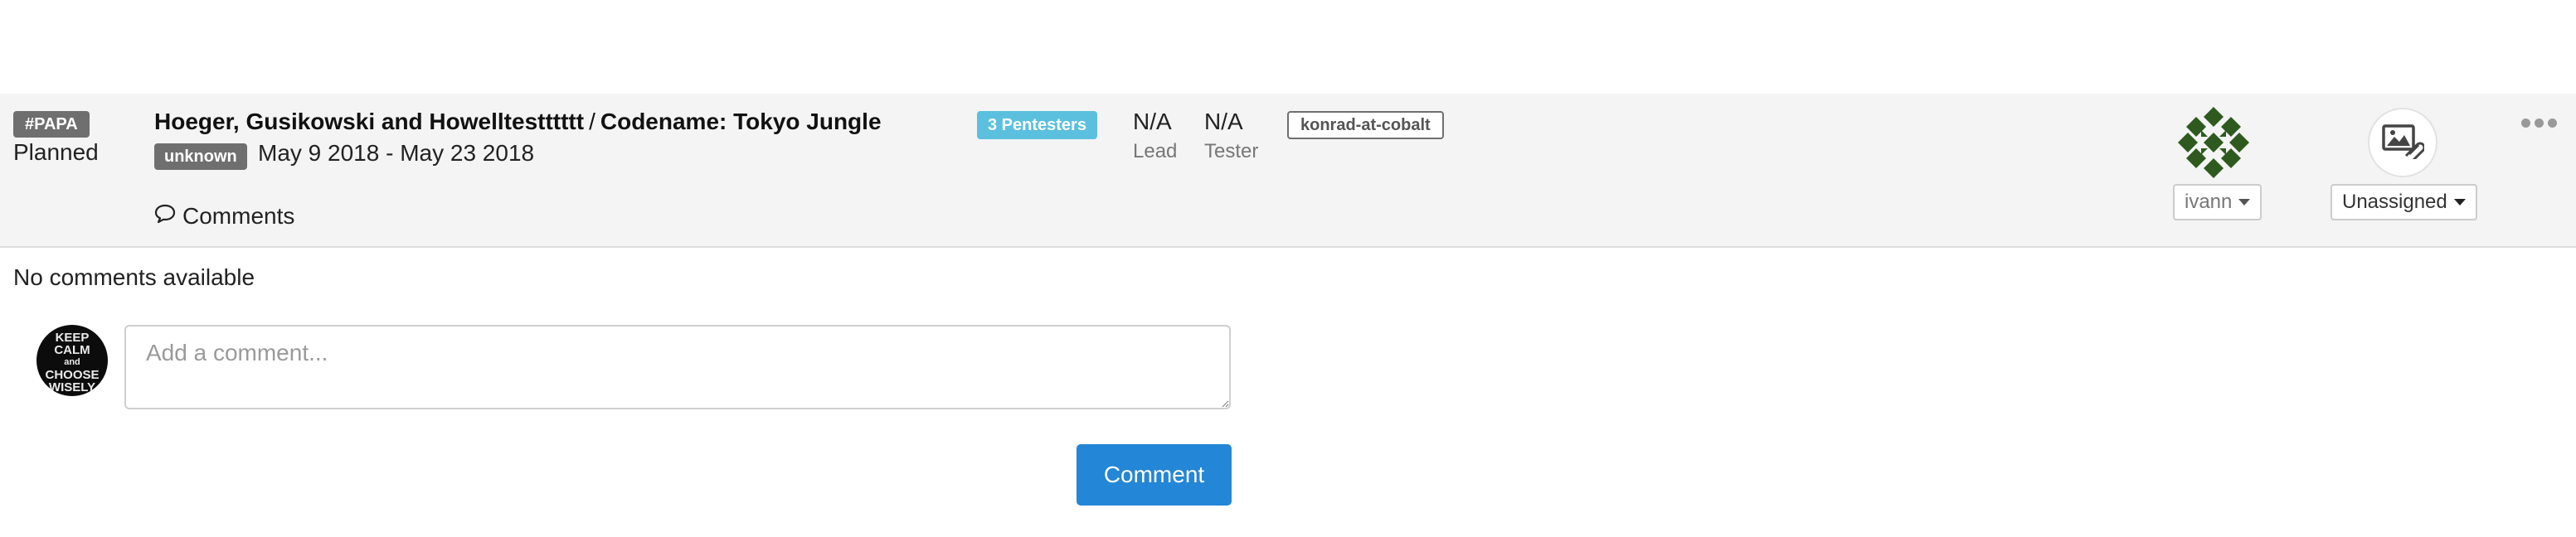 The width and height of the screenshot is (2576, 537). Describe the element at coordinates (1231, 151) in the screenshot. I see `tester-label: Tester` at that location.